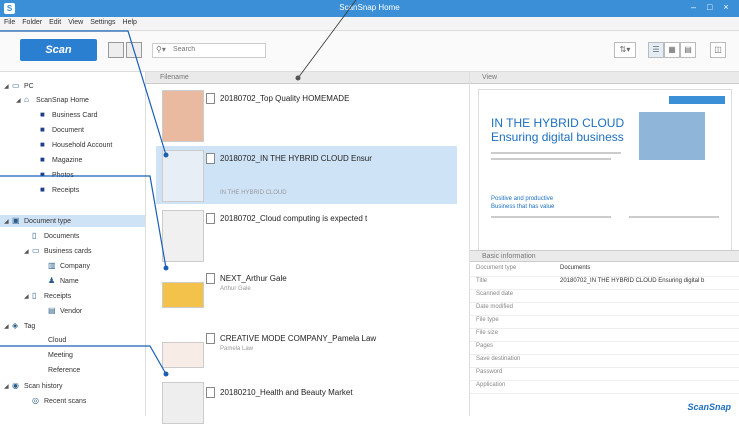 Image resolution: width=739 pixels, height=424 pixels. What do you see at coordinates (575, 268) in the screenshot?
I see `info-value: Documents` at bounding box center [575, 268].